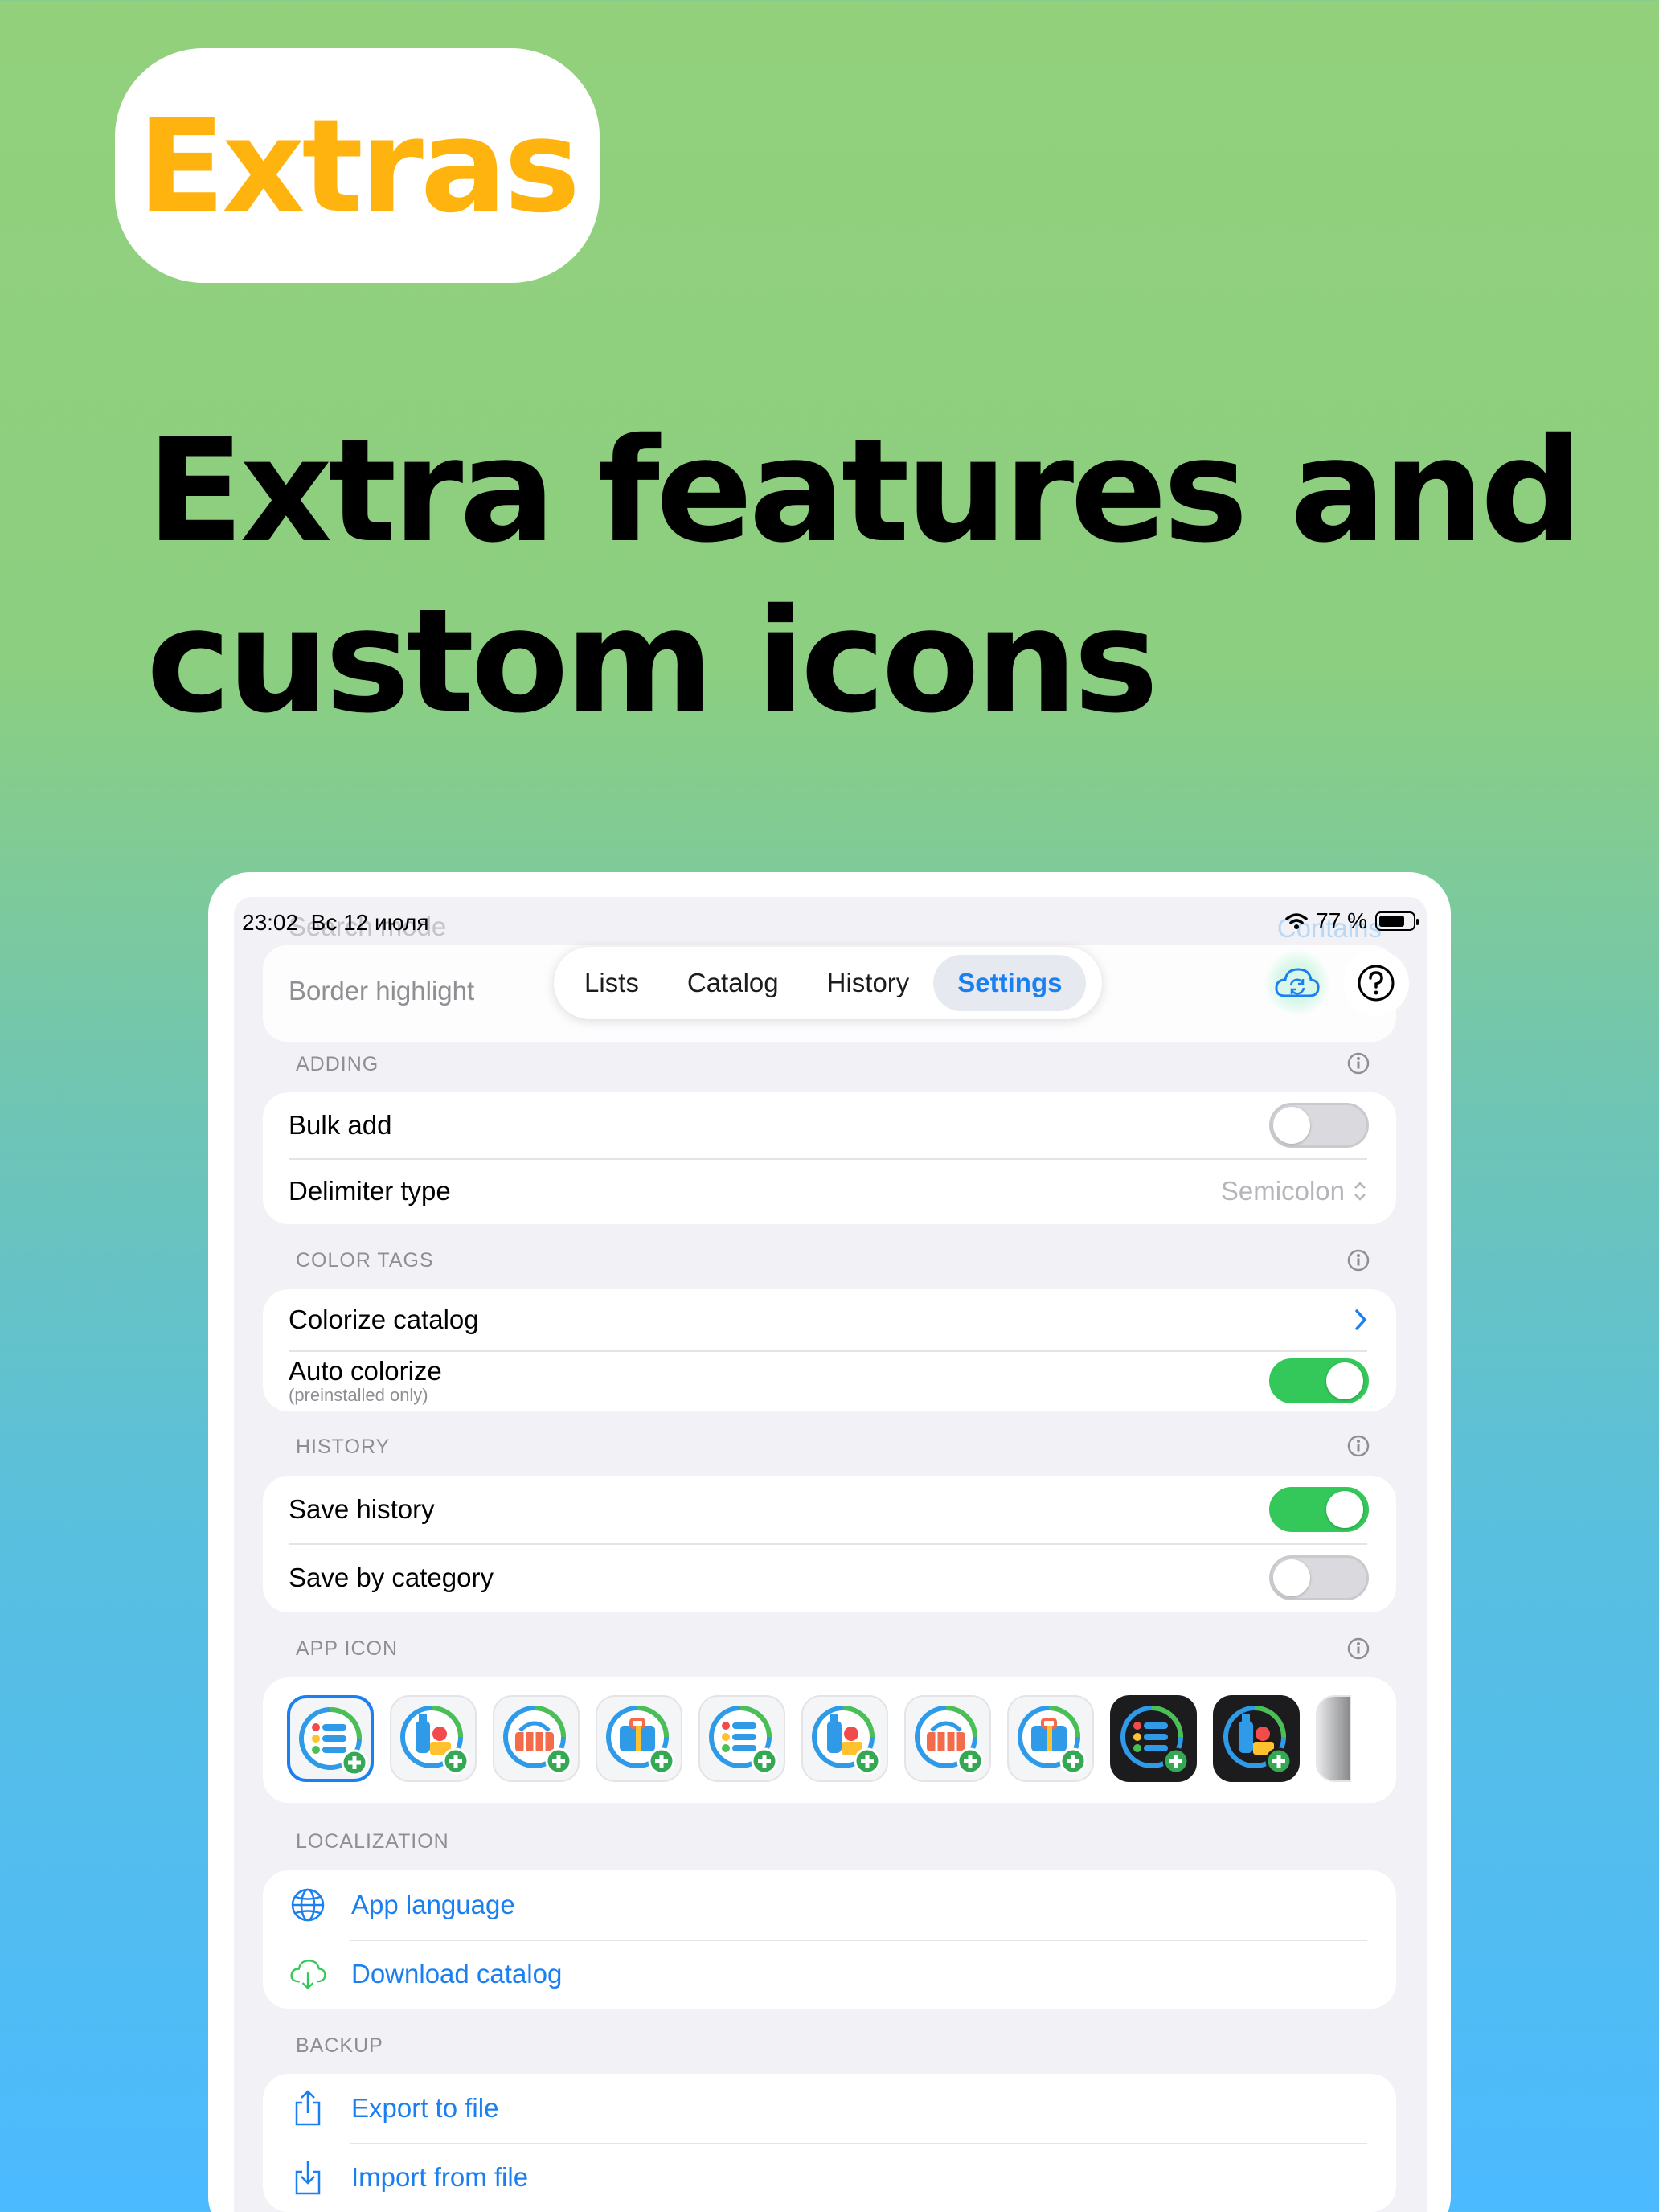 The height and width of the screenshot is (2212, 1659). Describe the element at coordinates (1361, 1319) in the screenshot. I see `chevron-right-icon` at that location.